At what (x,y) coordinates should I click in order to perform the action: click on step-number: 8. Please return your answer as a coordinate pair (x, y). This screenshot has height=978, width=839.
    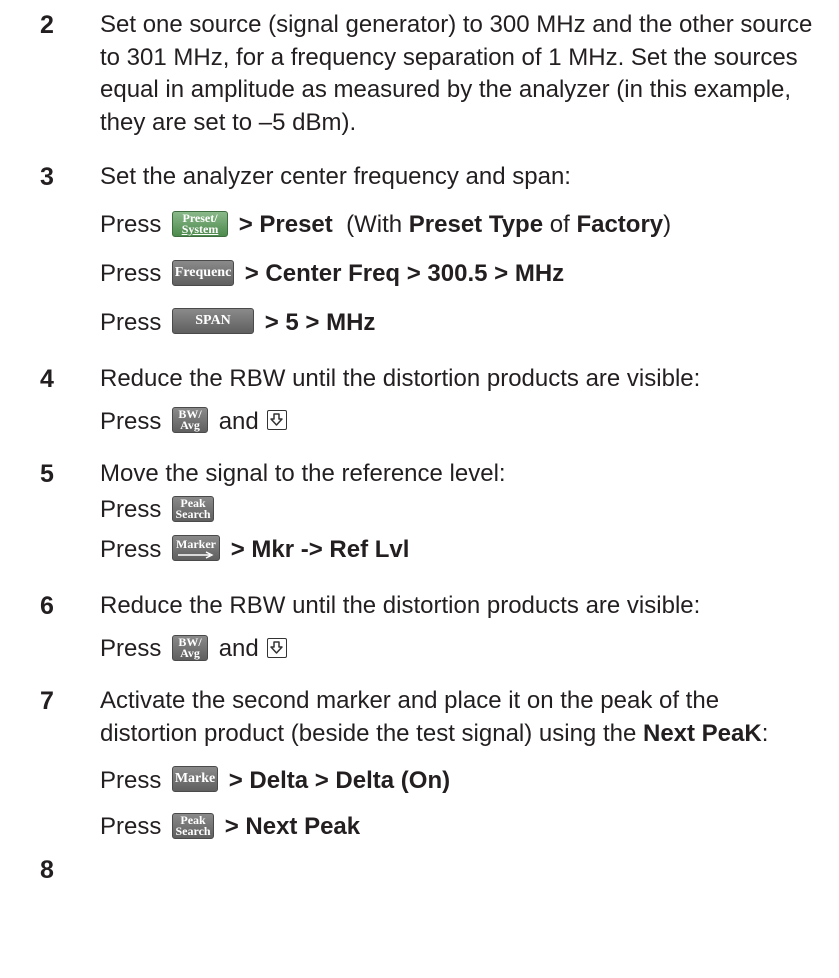
    Looking at the image, I should click on (47, 869).